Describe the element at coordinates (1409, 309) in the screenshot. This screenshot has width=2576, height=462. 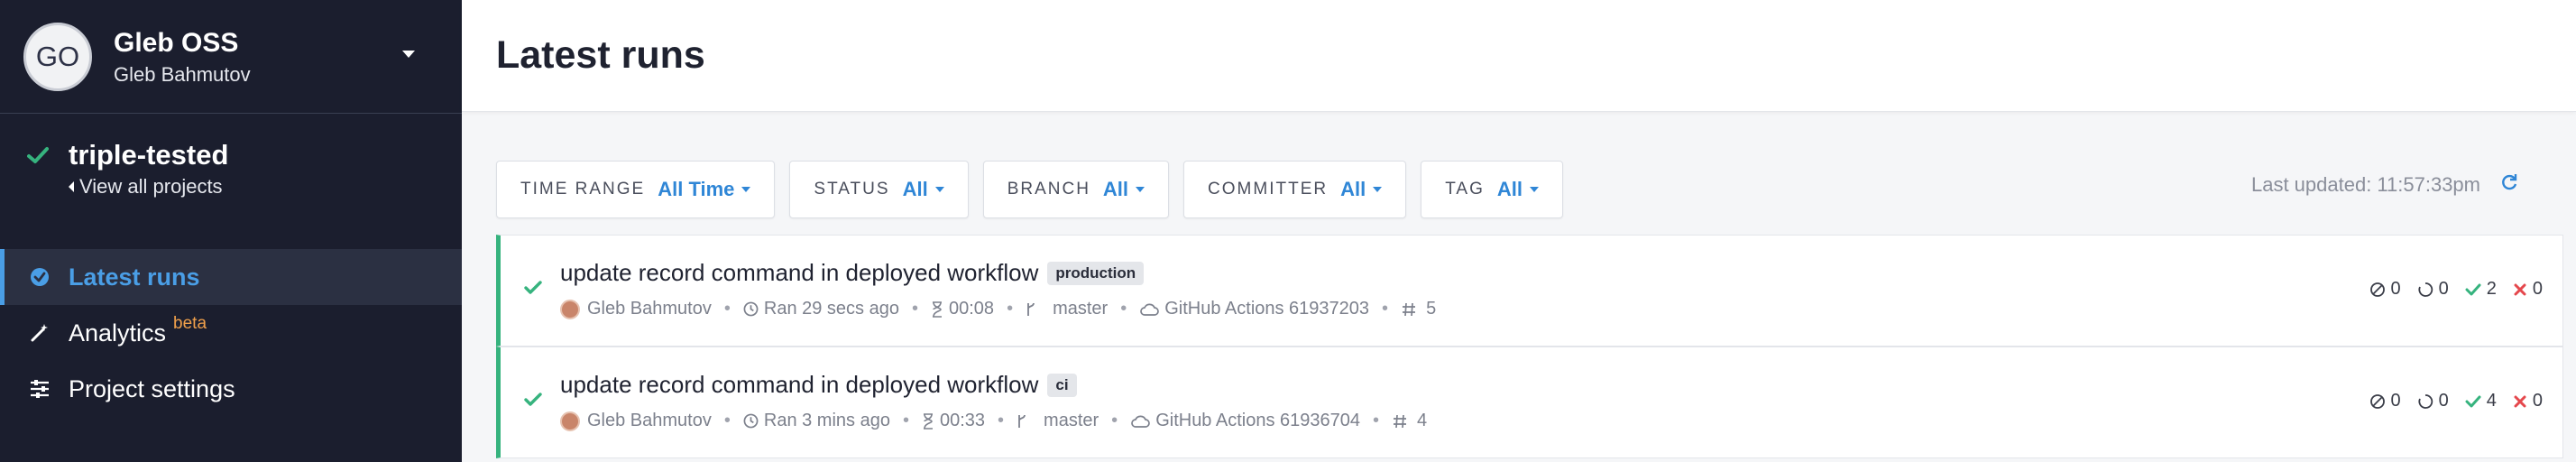
I see `hash-icon` at that location.